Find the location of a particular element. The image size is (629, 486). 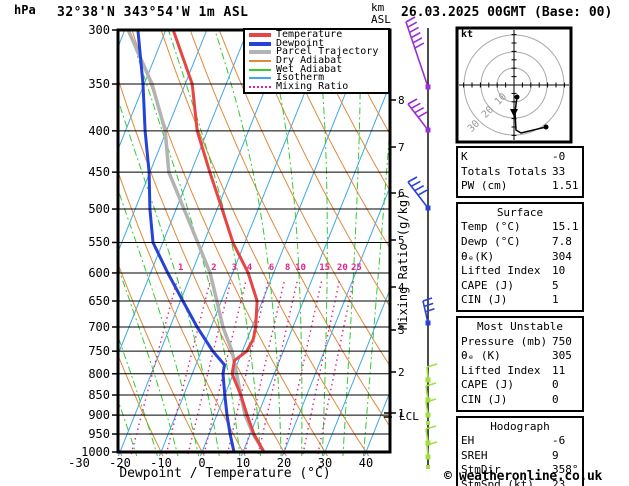

hodograph-unit-label: kt is located at coordinates (467, 34).